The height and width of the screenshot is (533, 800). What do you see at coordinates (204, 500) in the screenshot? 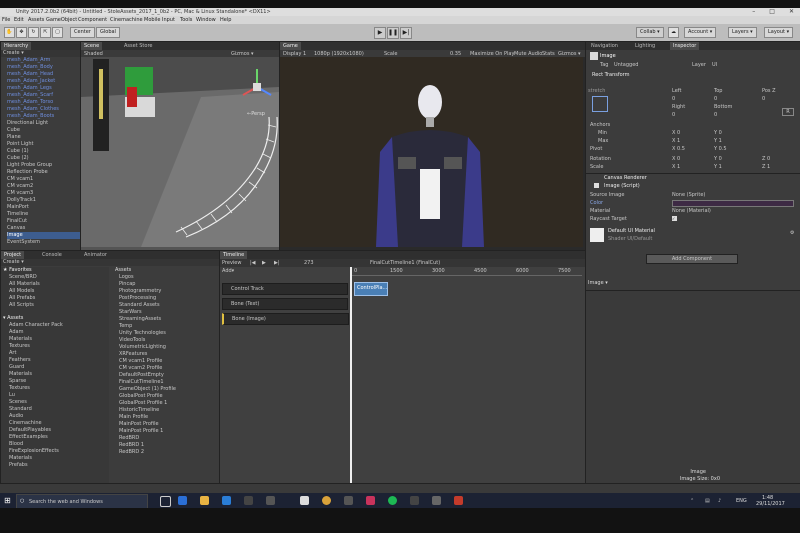
I see `explorer-icon` at bounding box center [204, 500].